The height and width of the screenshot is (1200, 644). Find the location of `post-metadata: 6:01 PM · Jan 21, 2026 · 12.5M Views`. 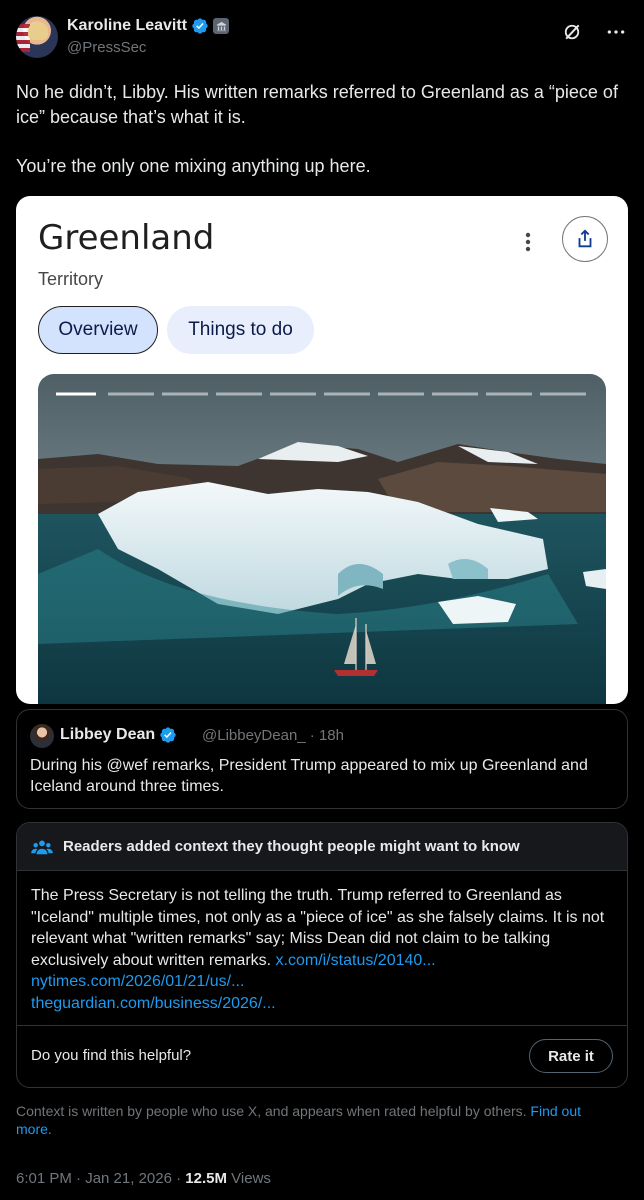

post-metadata: 6:01 PM · Jan 21, 2026 · 12.5M Views is located at coordinates (143, 1178).